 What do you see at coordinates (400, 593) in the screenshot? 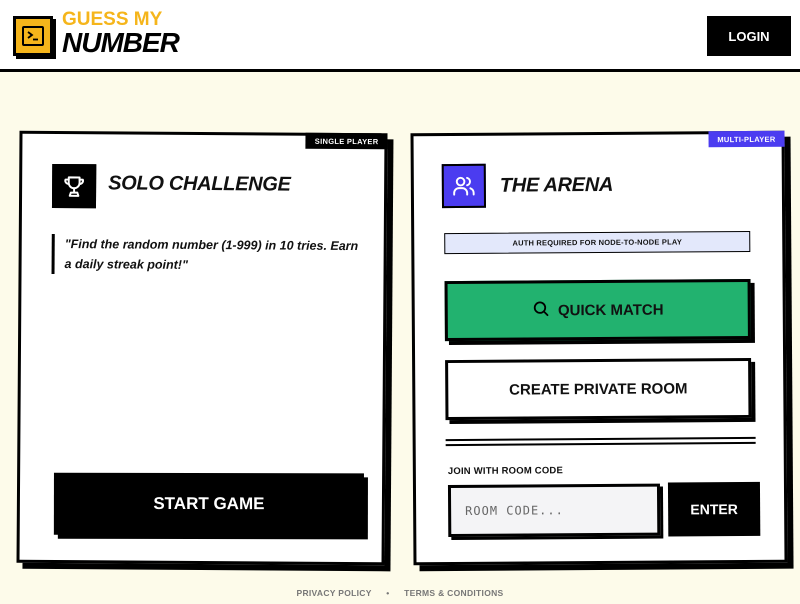
I see `footer: PRIVACY POLICY • TERMS & CONDITIONS` at bounding box center [400, 593].